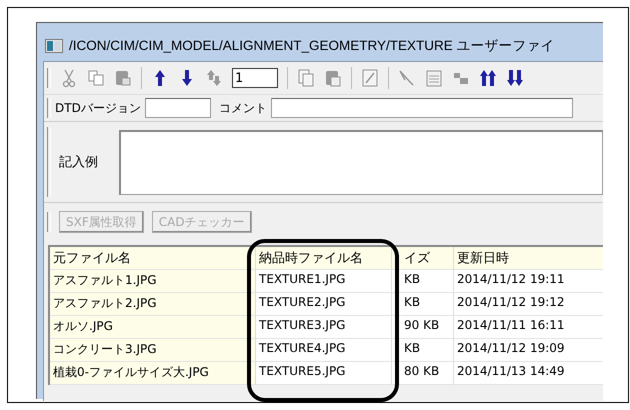 The width and height of the screenshot is (630, 410). What do you see at coordinates (242, 108) in the screenshot?
I see `field-label: コメント` at bounding box center [242, 108].